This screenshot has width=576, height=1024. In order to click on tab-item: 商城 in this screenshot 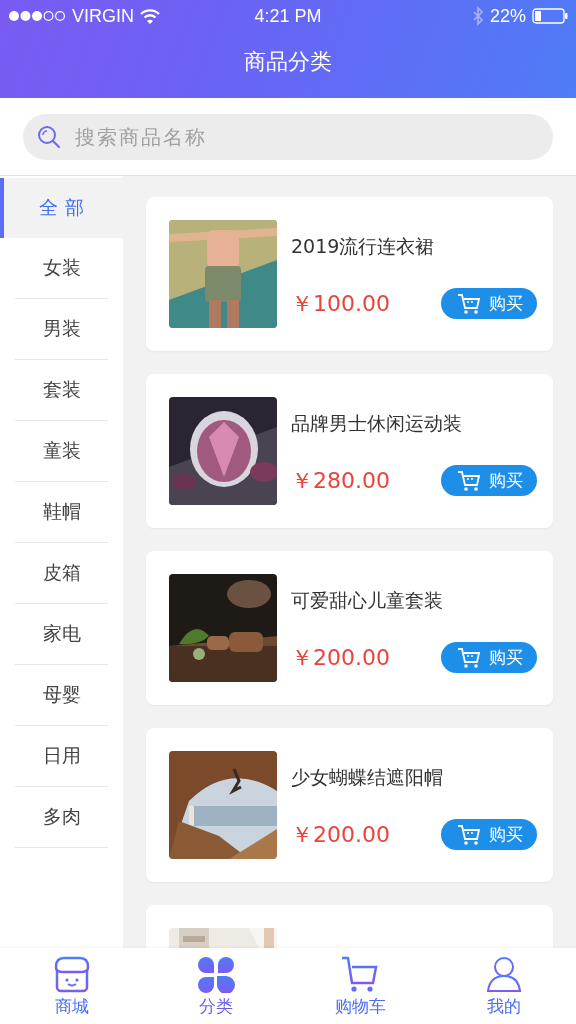, I will do `click(72, 986)`.